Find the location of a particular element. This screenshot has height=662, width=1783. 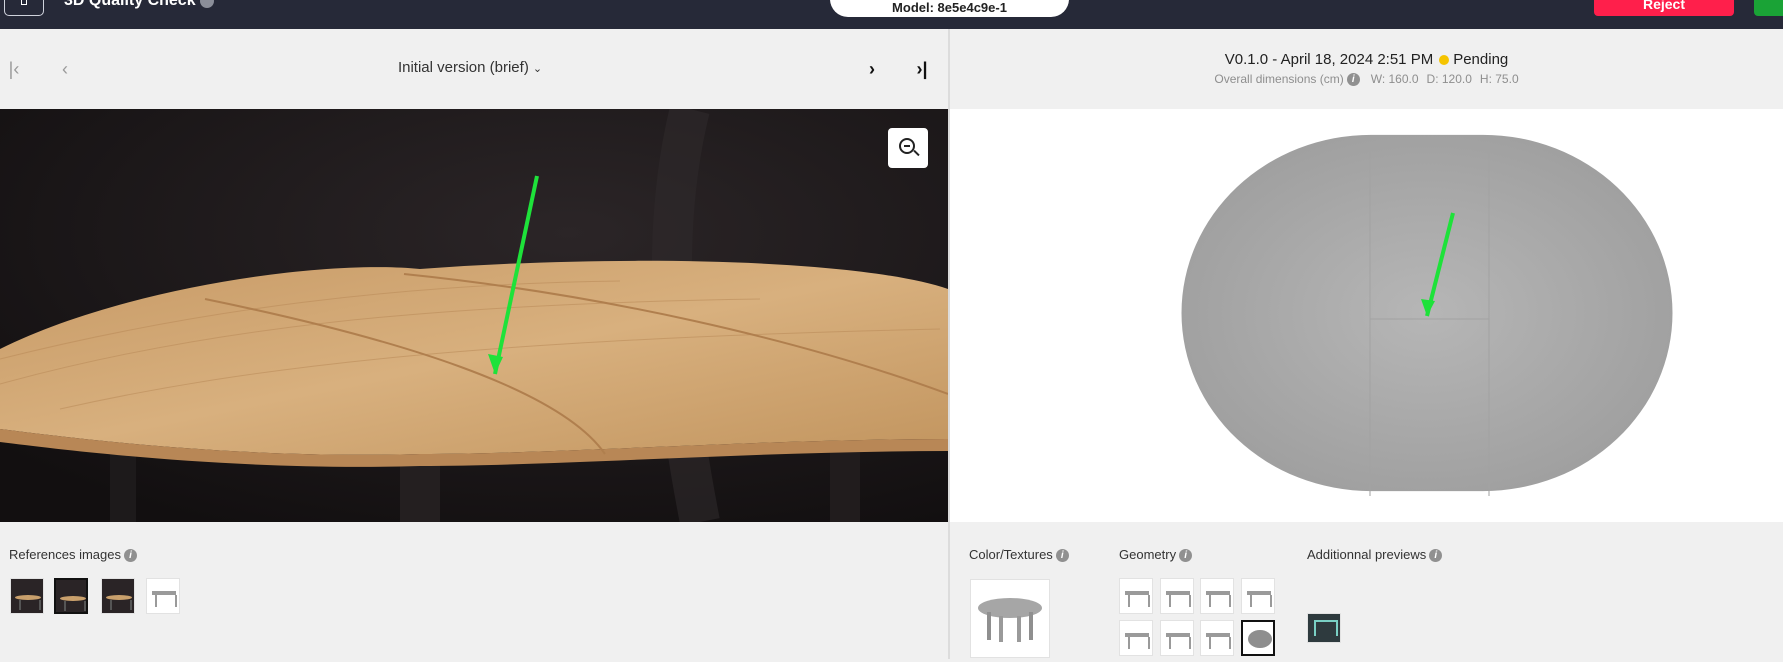

last-version-button: ›| is located at coordinates (922, 69).